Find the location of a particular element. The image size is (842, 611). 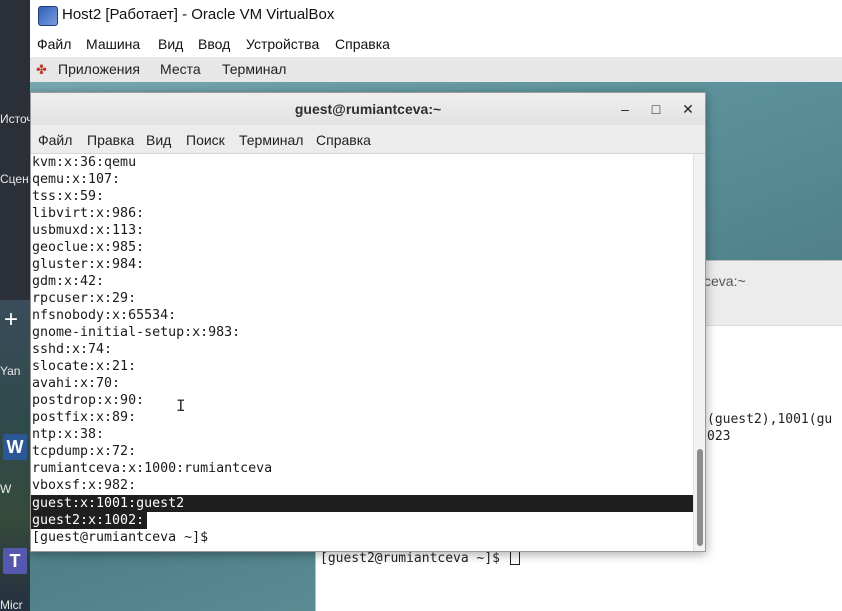

maximize-icon: □ is located at coordinates (656, 109).